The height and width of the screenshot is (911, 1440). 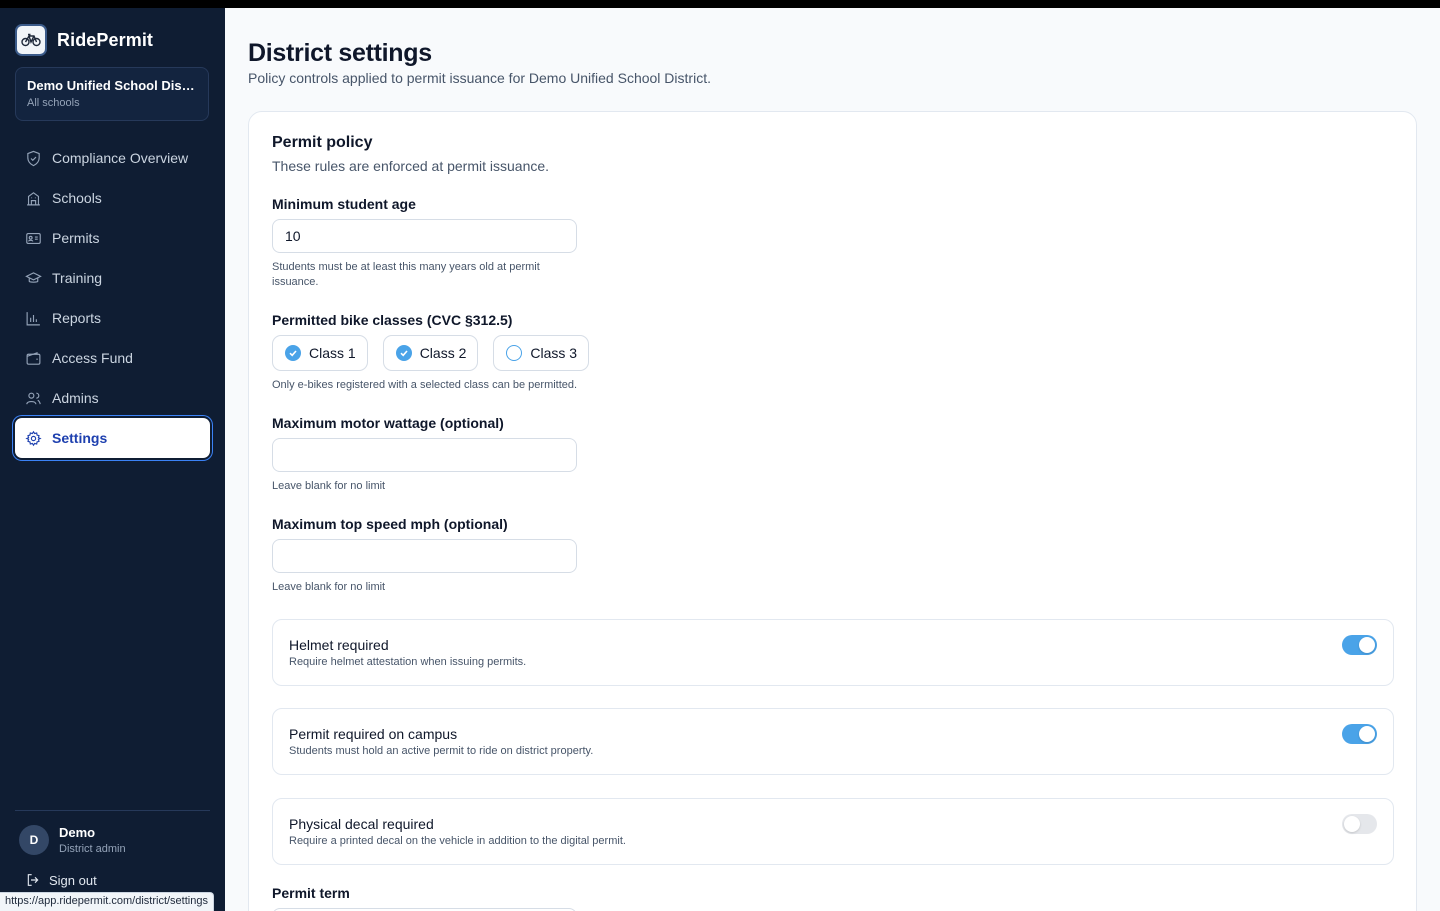 What do you see at coordinates (424, 455) in the screenshot?
I see `max-wattage-input` at bounding box center [424, 455].